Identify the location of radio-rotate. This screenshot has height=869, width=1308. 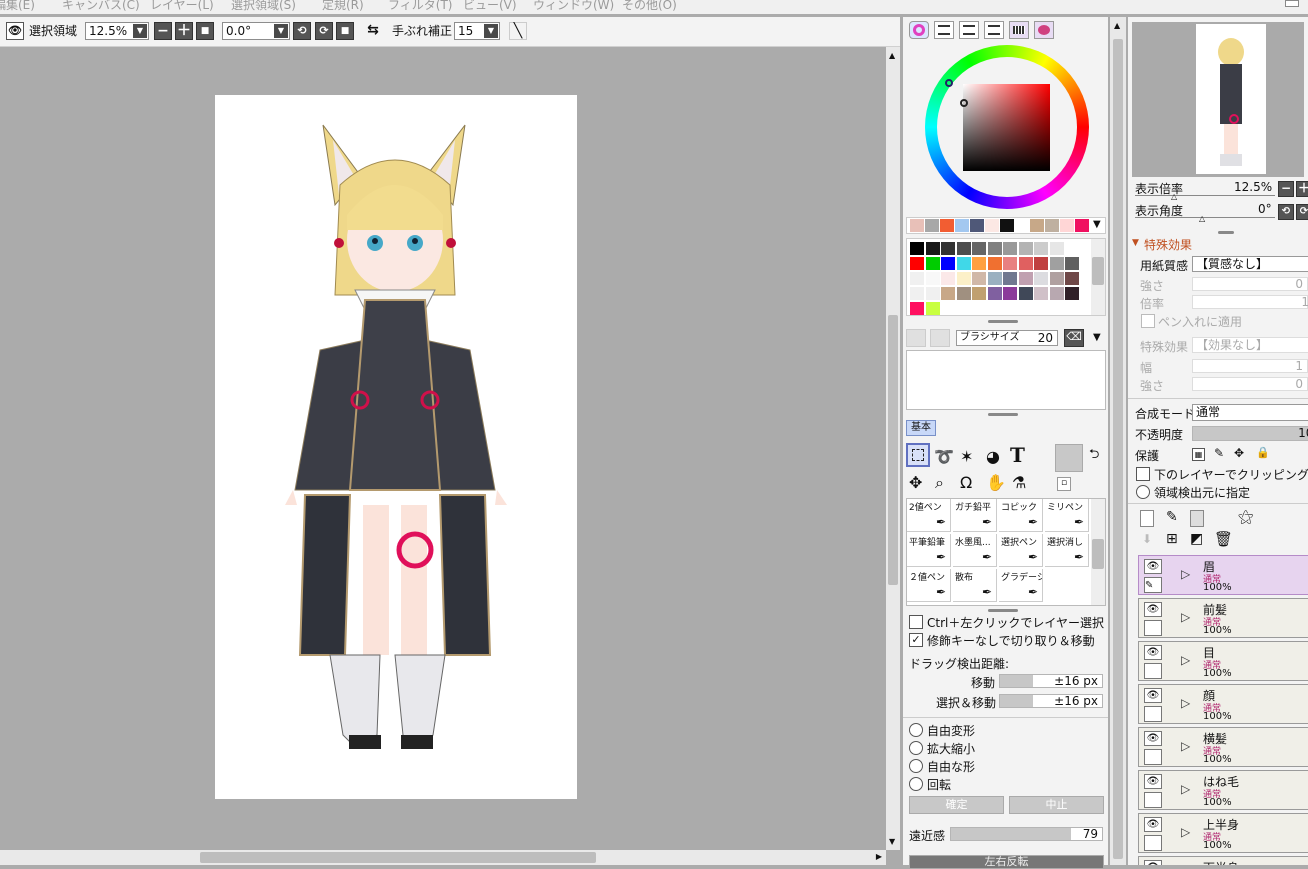
(916, 784).